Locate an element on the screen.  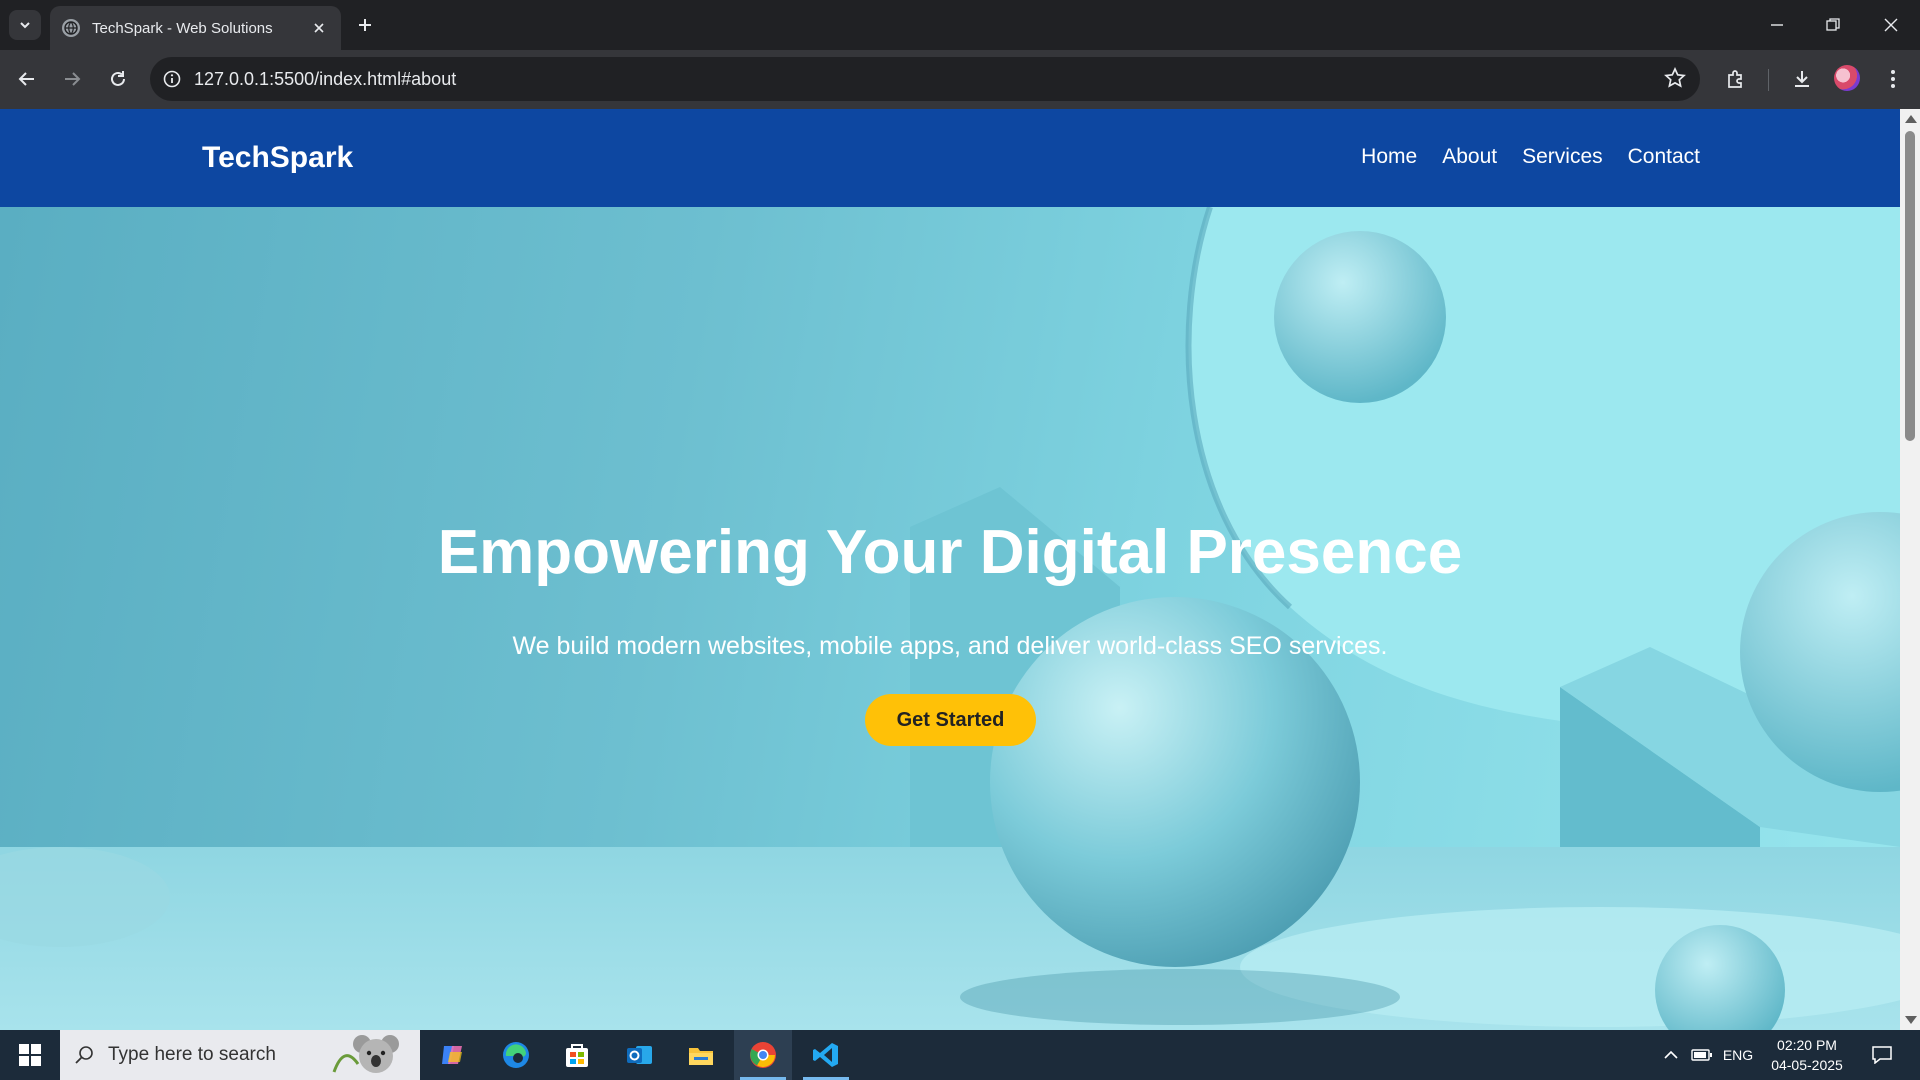
arrow-left-icon is located at coordinates (26, 79).